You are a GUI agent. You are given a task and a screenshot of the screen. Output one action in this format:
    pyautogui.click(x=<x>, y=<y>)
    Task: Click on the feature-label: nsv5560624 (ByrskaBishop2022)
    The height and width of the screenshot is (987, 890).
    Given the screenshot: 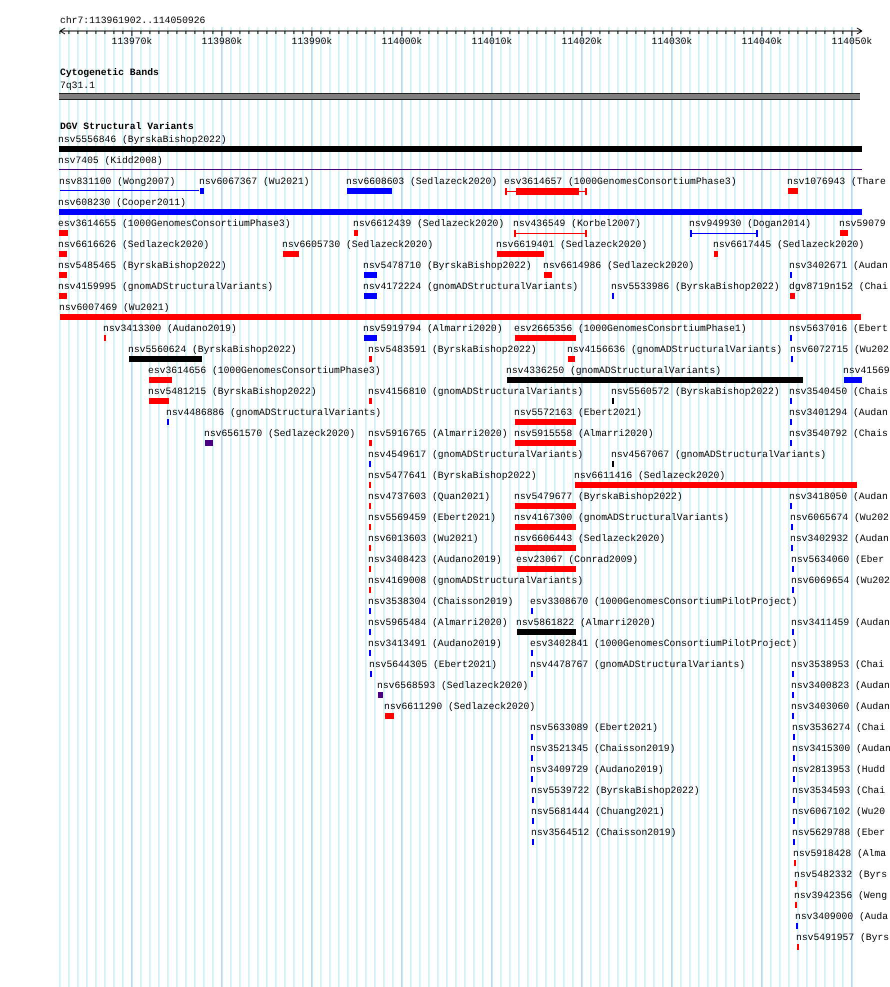 What is the action you would take?
    pyautogui.click(x=212, y=349)
    